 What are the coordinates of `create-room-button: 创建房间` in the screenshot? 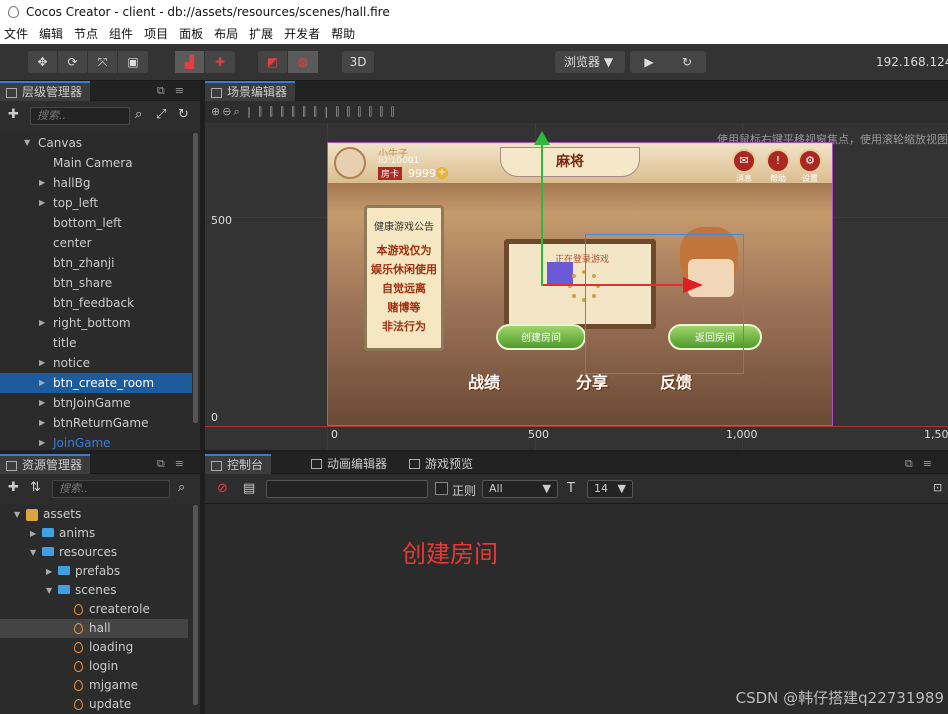 It's located at (541, 337).